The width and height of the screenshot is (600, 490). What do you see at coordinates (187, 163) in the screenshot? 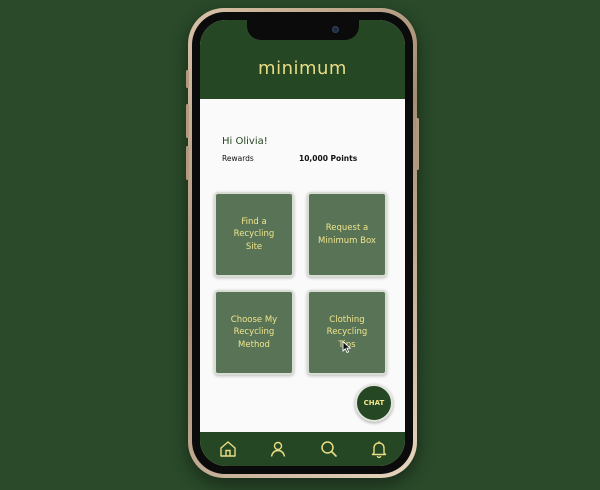
I see `volume-down-button` at bounding box center [187, 163].